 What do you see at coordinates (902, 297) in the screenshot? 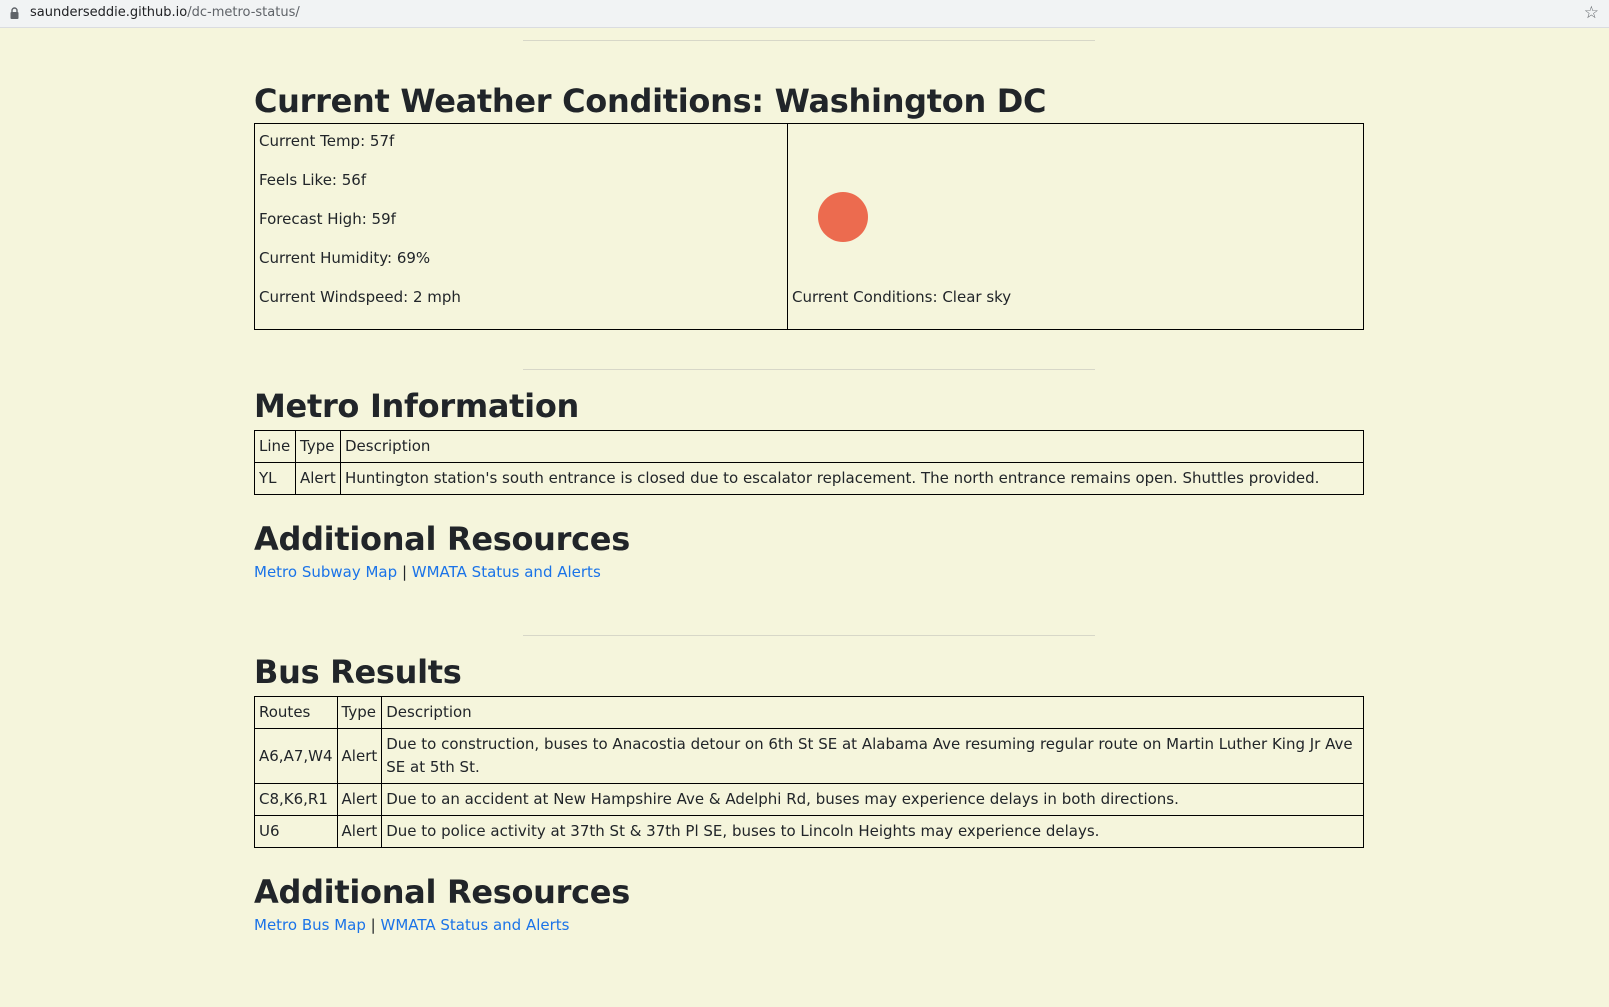
I see `current-conditions: Current Conditions: Clear sky` at bounding box center [902, 297].